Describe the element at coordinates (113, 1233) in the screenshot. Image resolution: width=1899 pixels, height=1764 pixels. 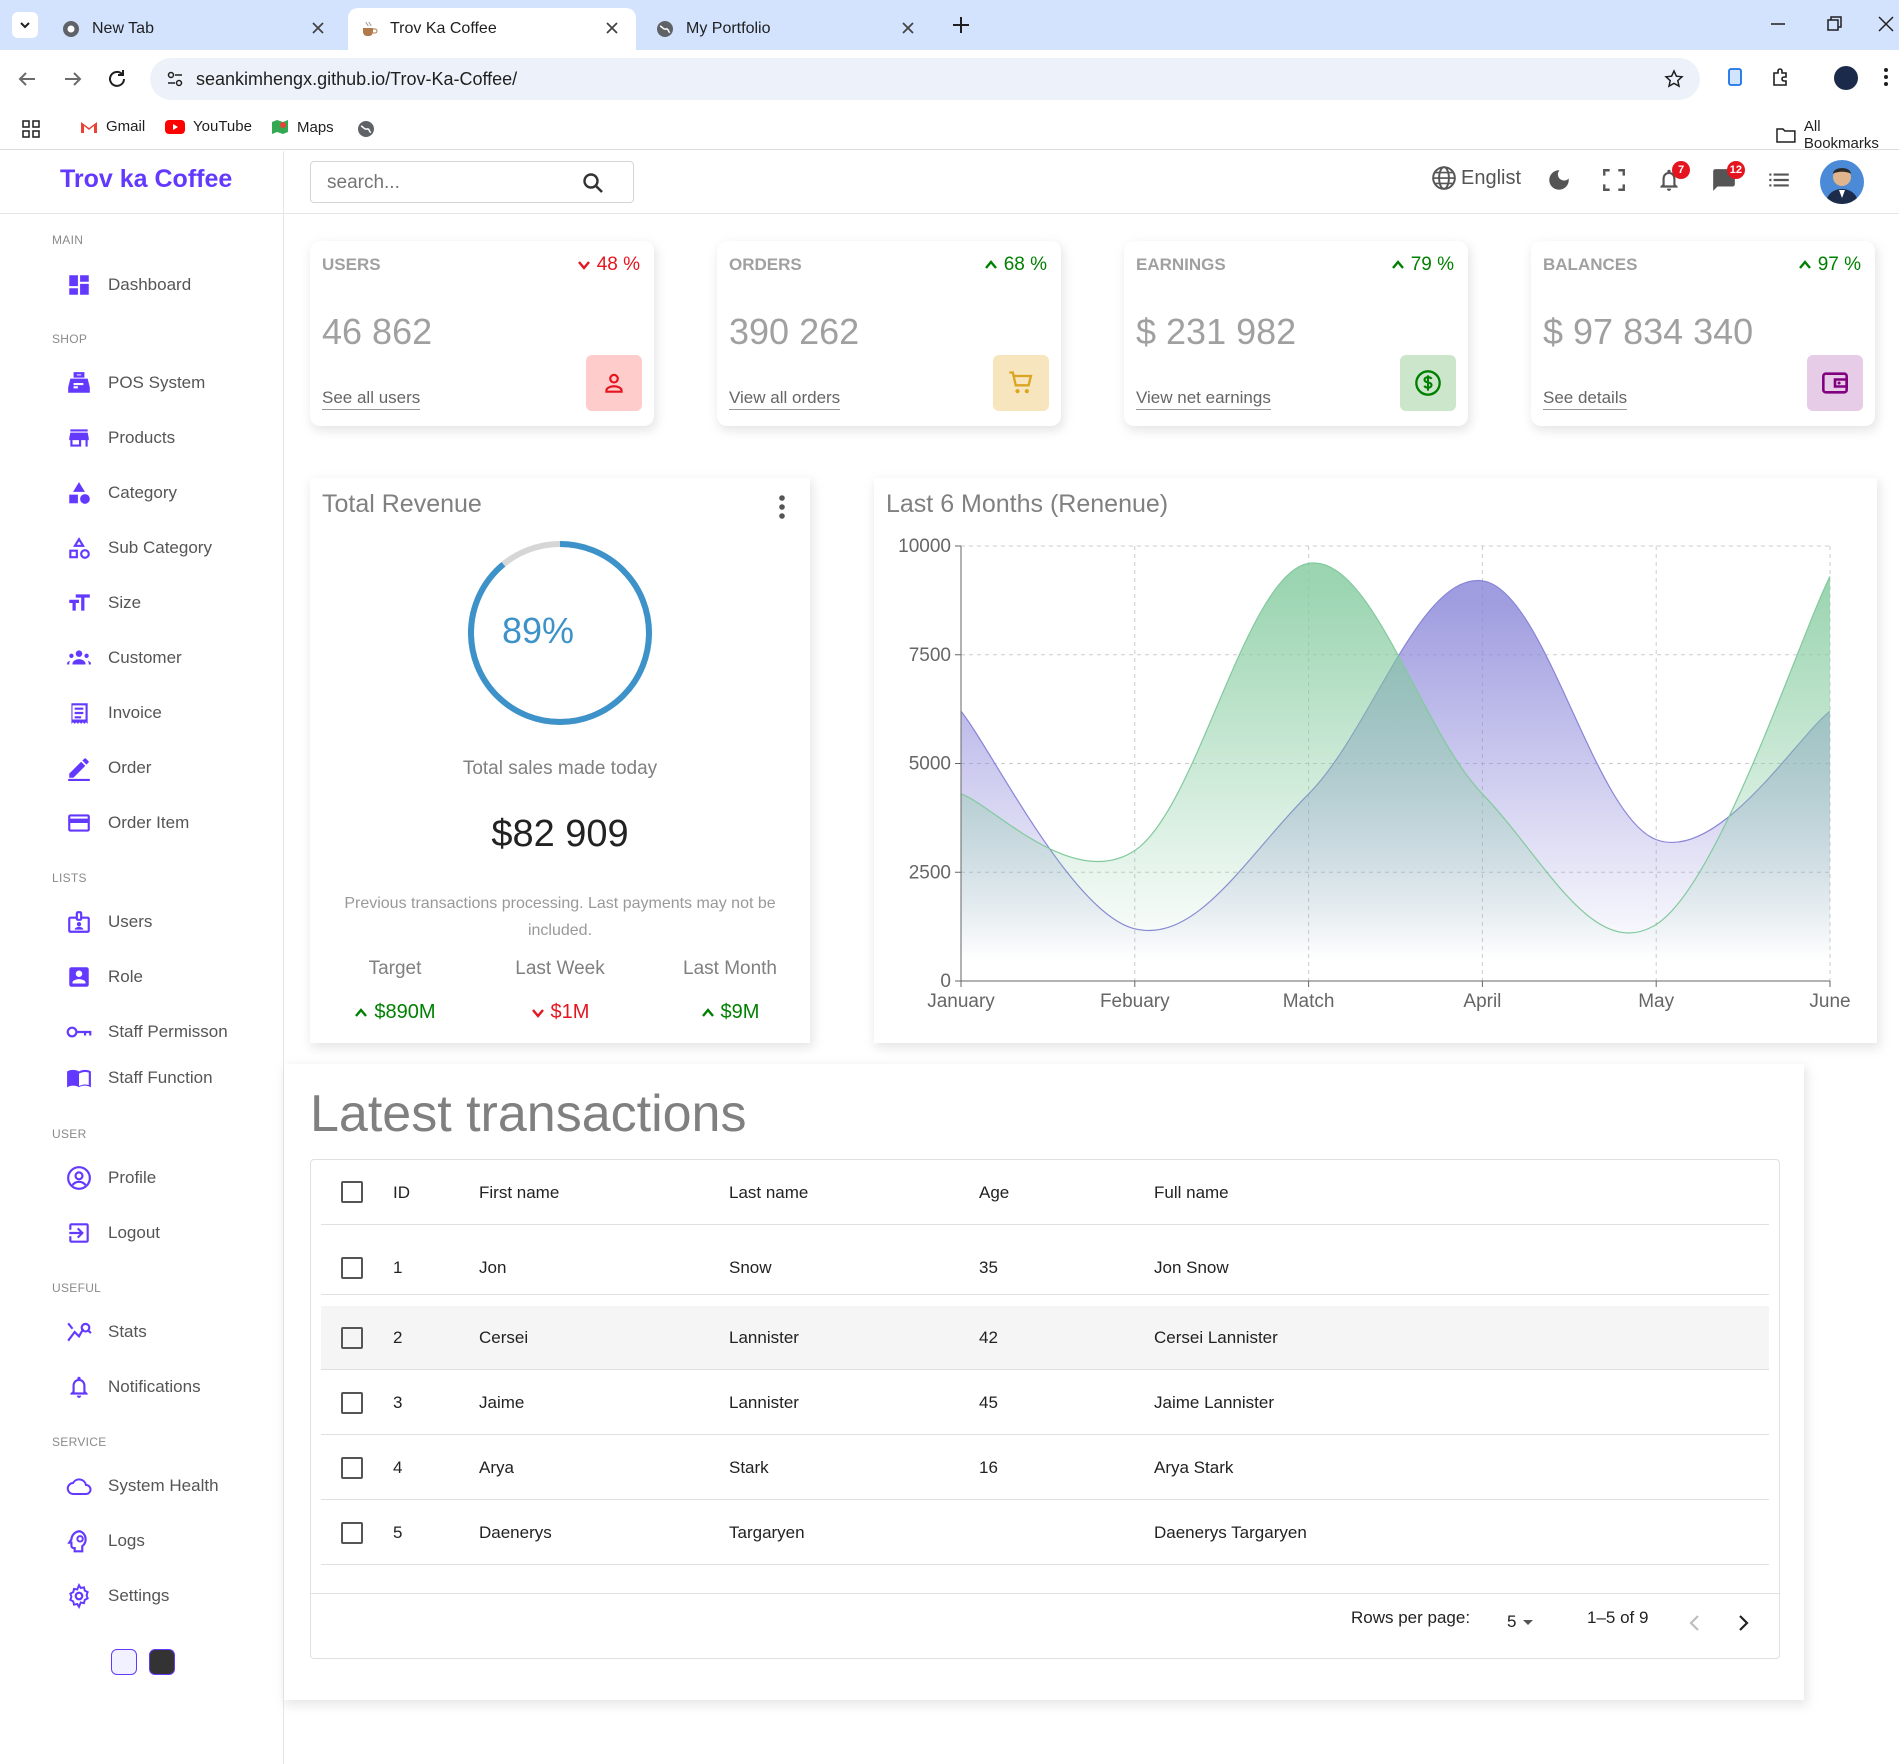
I see `sidebar-item-logout: Logout` at that location.